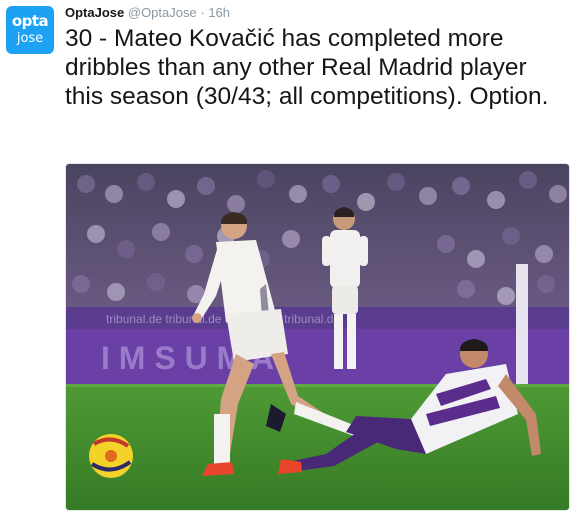 The width and height of the screenshot is (577, 518). Describe the element at coordinates (219, 12) in the screenshot. I see `timestamp: 16h` at that location.